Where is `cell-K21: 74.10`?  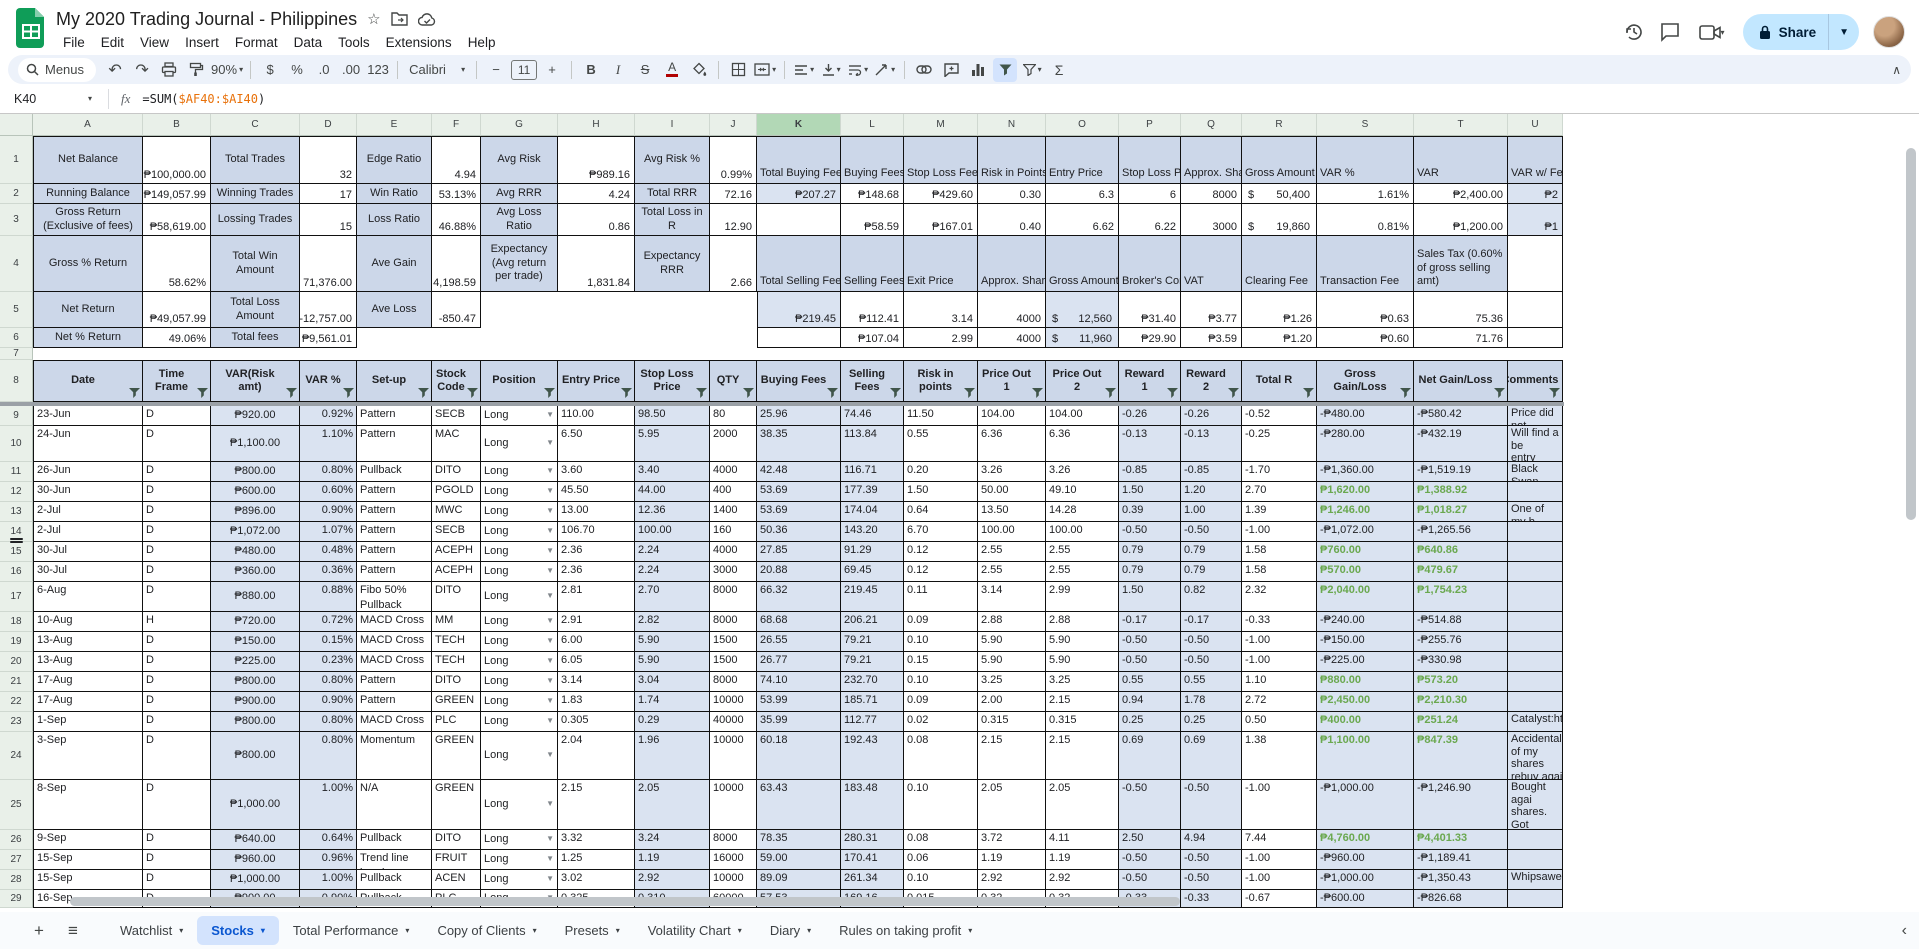 cell-K21: 74.10 is located at coordinates (799, 682).